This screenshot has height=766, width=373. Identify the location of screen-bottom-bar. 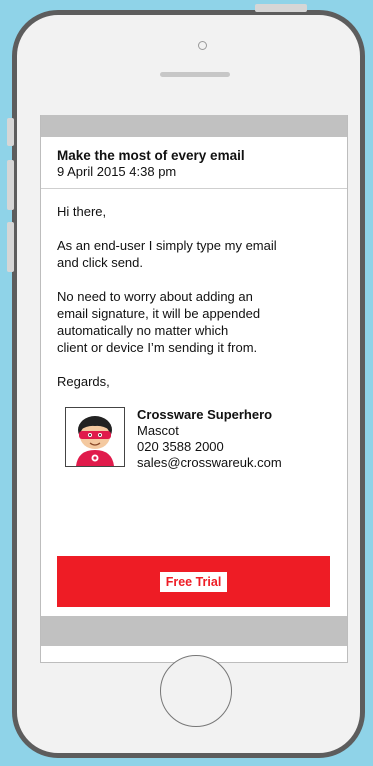
(194, 631).